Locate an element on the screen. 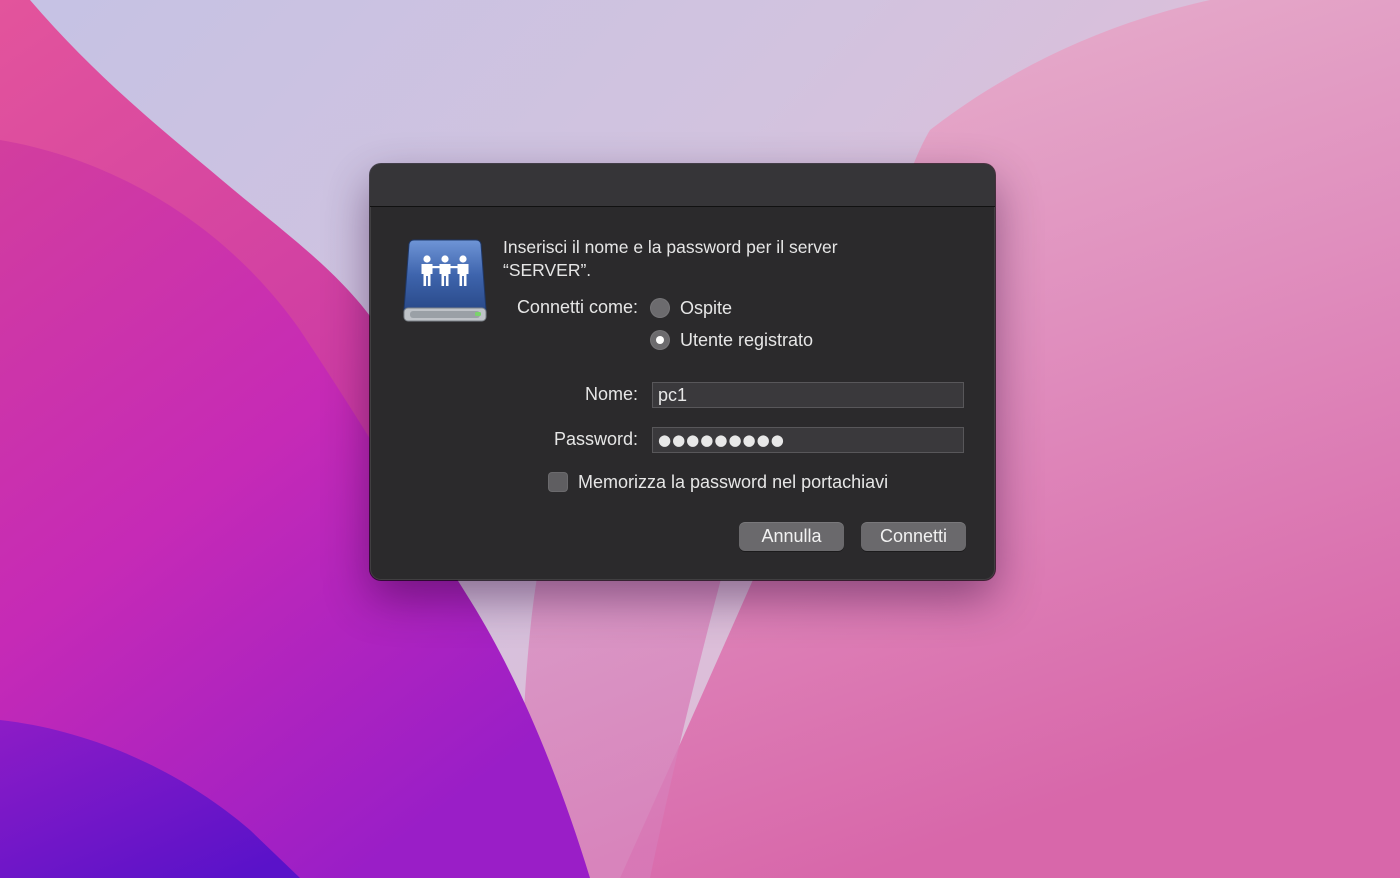  radio-guest: Ospite is located at coordinates (691, 308).